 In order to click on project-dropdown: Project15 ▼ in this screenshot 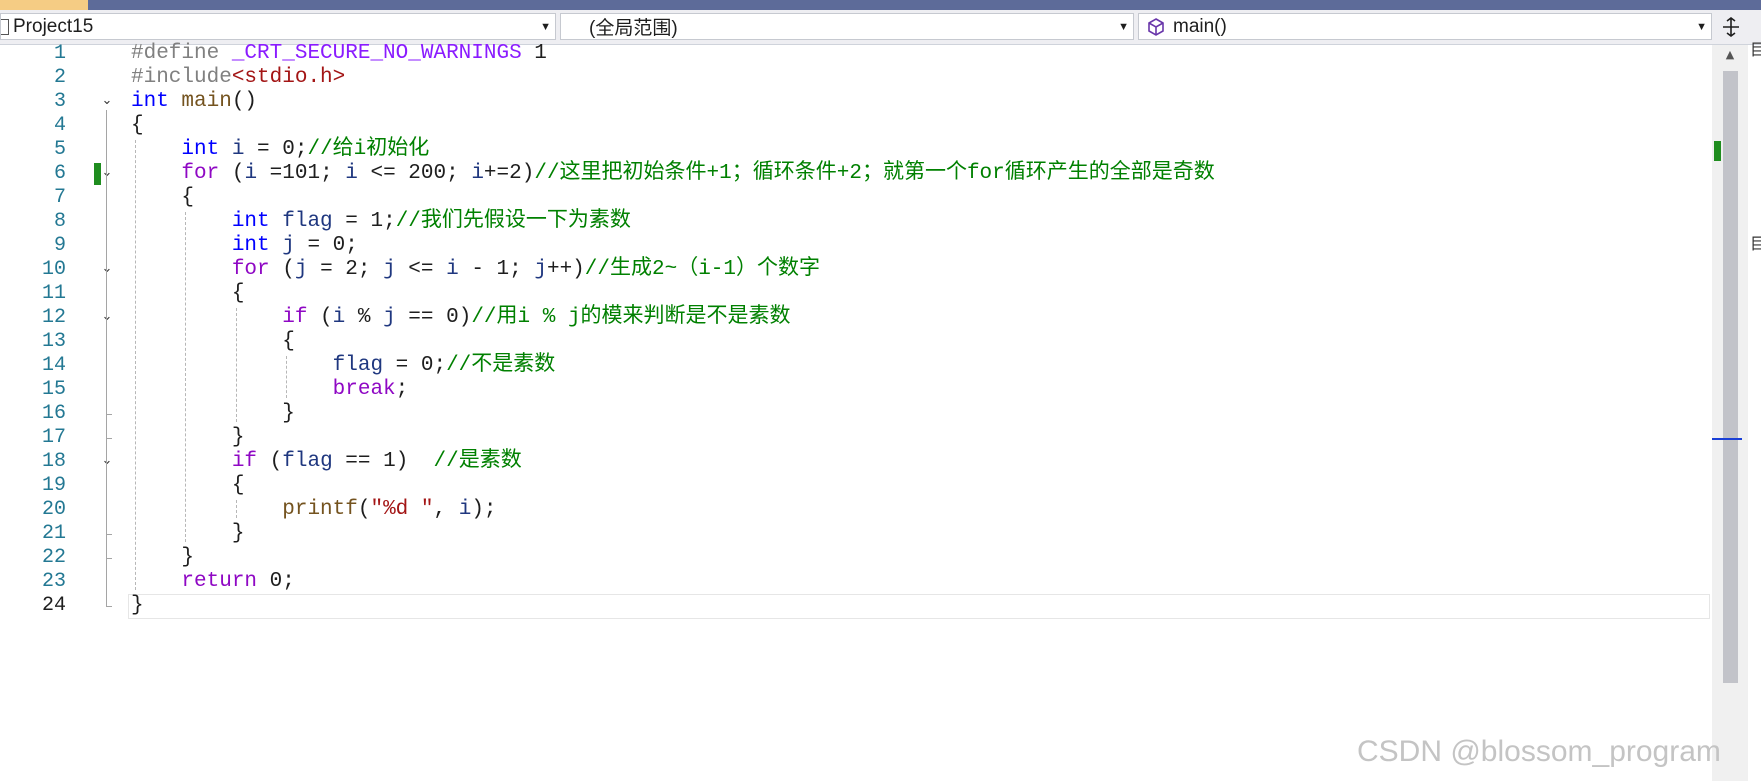, I will do `click(278, 26)`.